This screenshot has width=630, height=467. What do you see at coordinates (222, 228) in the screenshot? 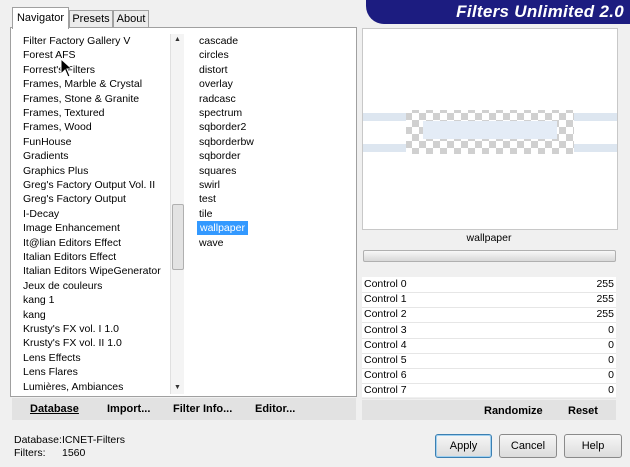
I see `filter-item-selected: wallpaper` at bounding box center [222, 228].